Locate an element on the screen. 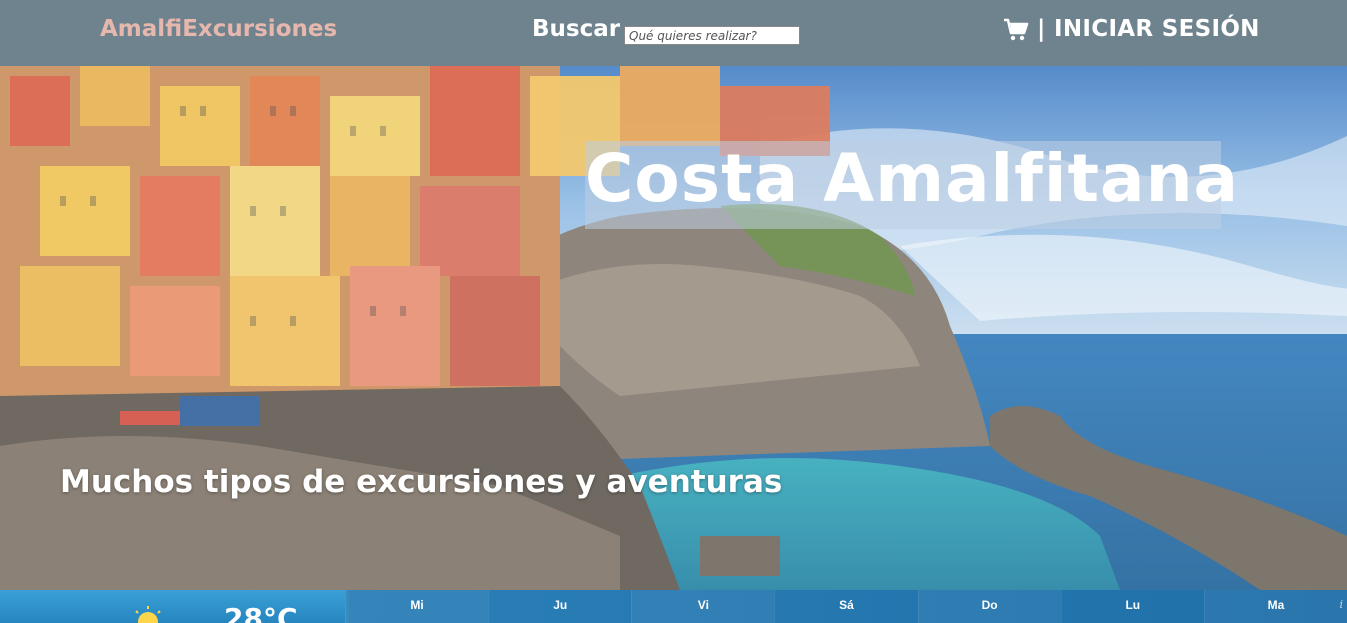 This screenshot has width=1347, height=623. forecast-day-label: Sá is located at coordinates (846, 605).